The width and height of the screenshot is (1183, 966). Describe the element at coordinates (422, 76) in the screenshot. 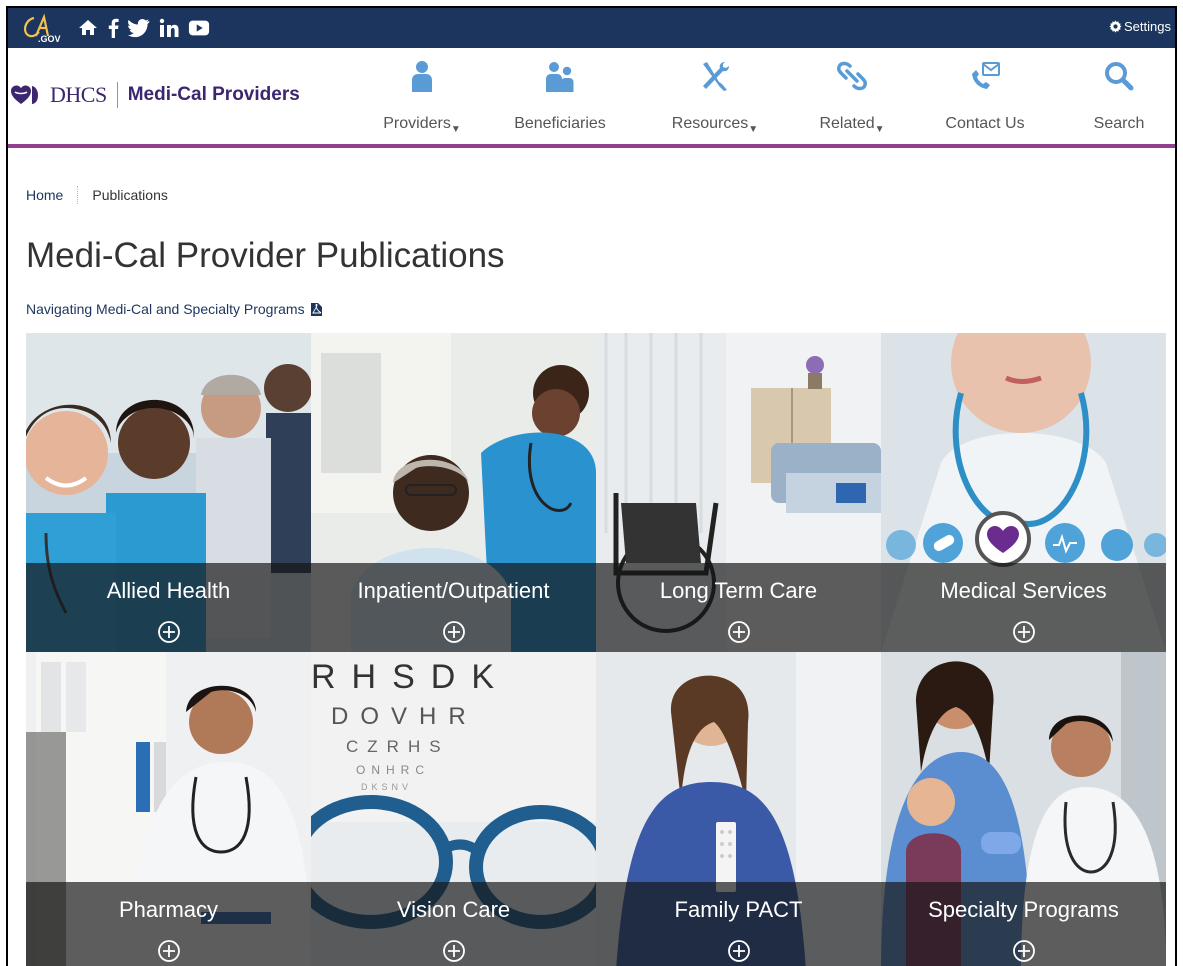

I see `person-icon` at that location.